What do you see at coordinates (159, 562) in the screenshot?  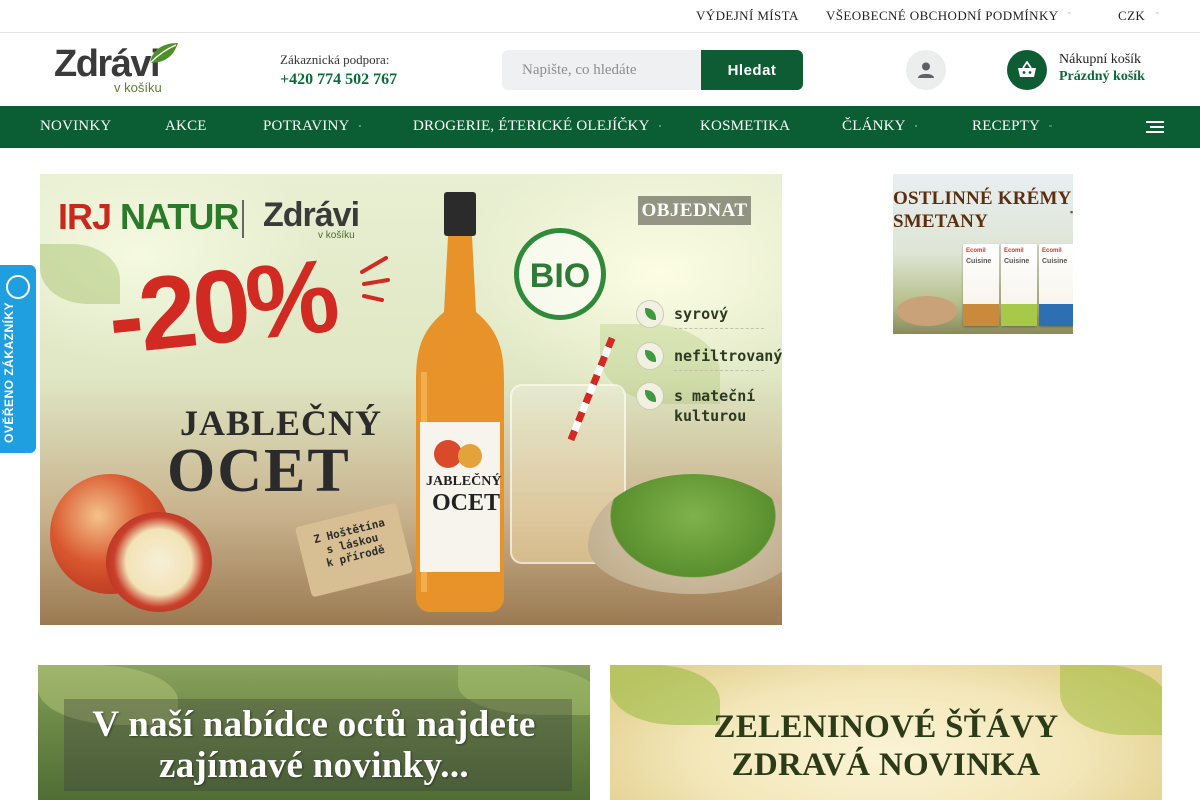 I see `apple-half-image` at bounding box center [159, 562].